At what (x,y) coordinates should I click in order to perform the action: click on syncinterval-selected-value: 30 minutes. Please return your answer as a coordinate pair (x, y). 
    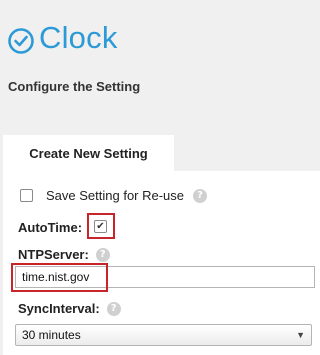
    Looking at the image, I should click on (51, 335).